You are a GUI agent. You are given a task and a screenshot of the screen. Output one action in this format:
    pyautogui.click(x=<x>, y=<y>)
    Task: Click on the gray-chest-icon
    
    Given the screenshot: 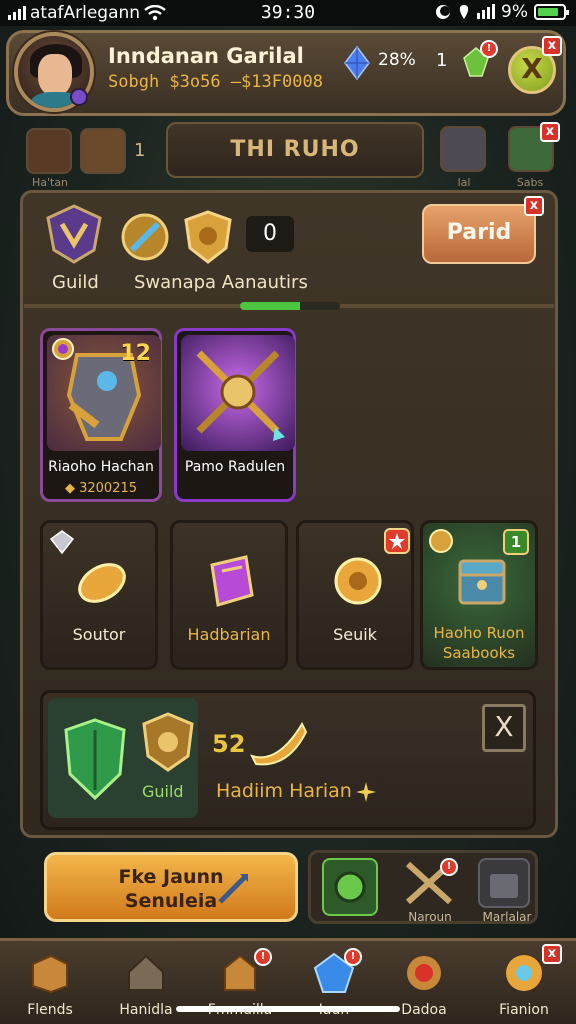 What is the action you would take?
    pyautogui.click(x=504, y=886)
    